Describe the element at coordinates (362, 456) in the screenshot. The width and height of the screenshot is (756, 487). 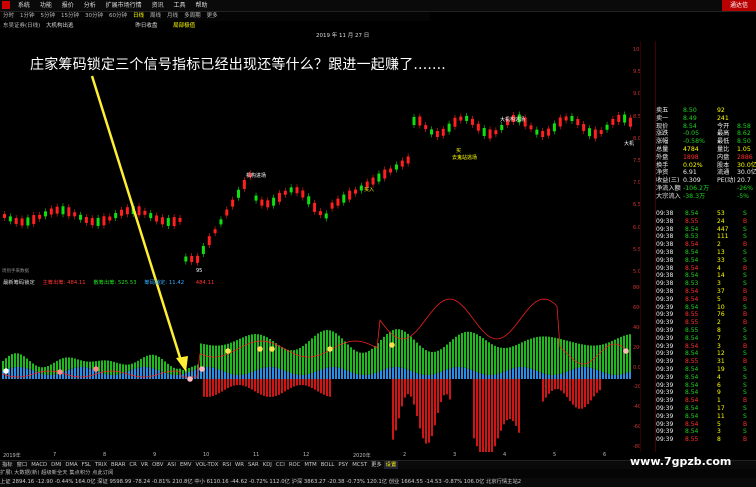
I see `x-tick-label: 2020年` at that location.